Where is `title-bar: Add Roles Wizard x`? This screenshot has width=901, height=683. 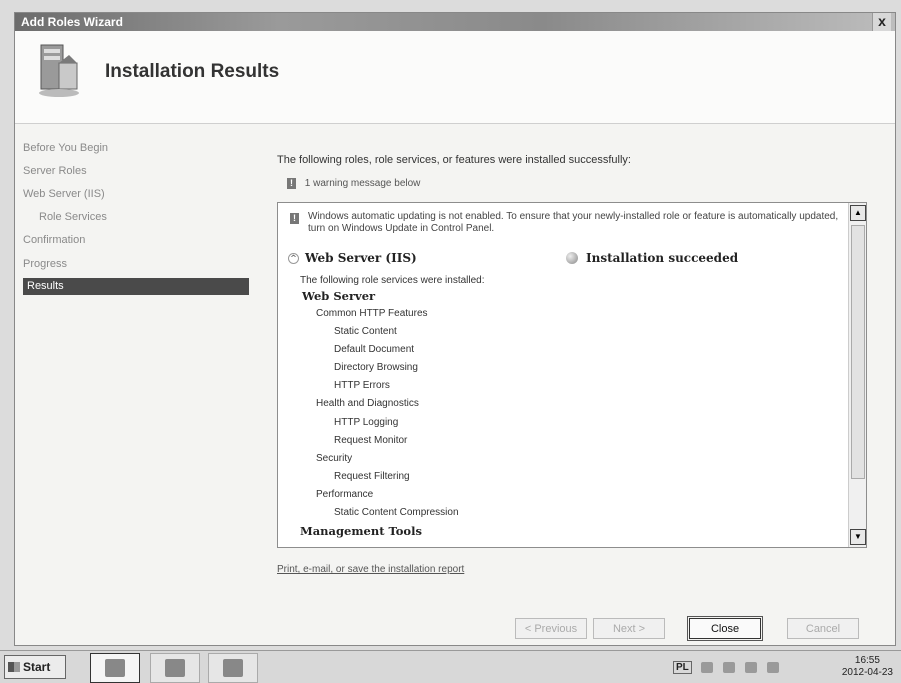
title-bar: Add Roles Wizard x is located at coordinates (455, 22).